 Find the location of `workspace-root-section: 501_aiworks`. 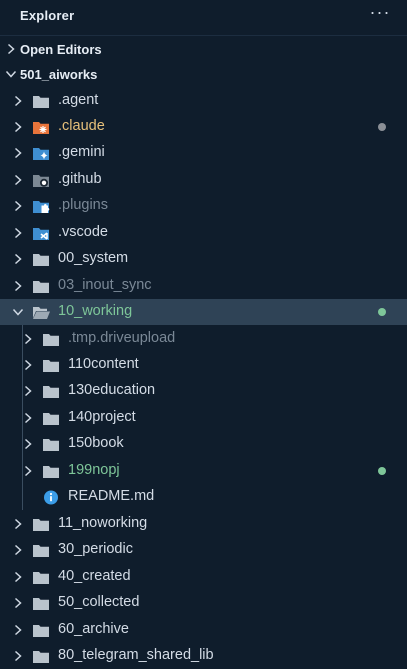

workspace-root-section: 501_aiworks is located at coordinates (203, 74).